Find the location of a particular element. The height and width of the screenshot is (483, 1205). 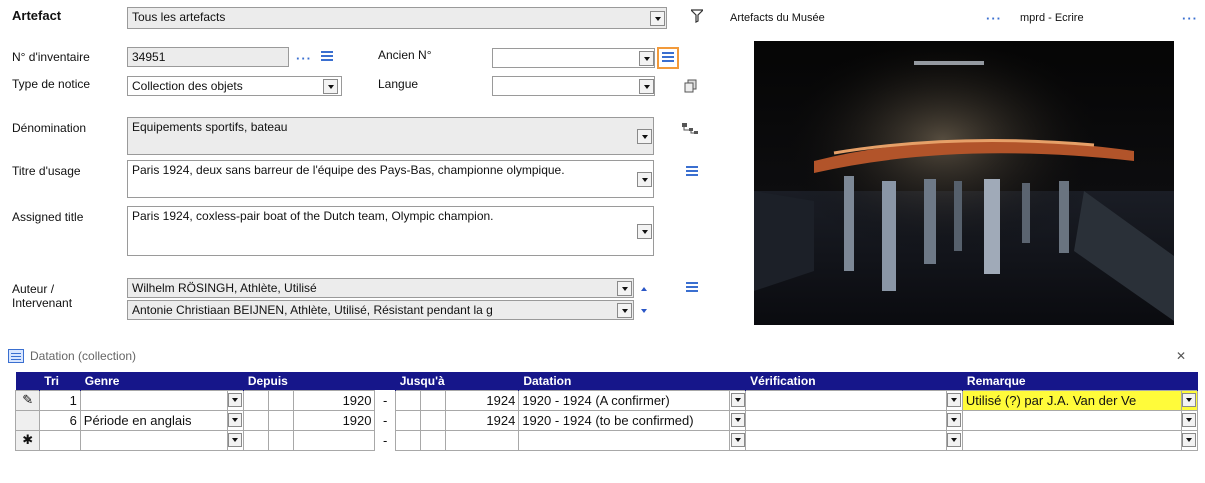

titre-list-icon is located at coordinates (692, 171).